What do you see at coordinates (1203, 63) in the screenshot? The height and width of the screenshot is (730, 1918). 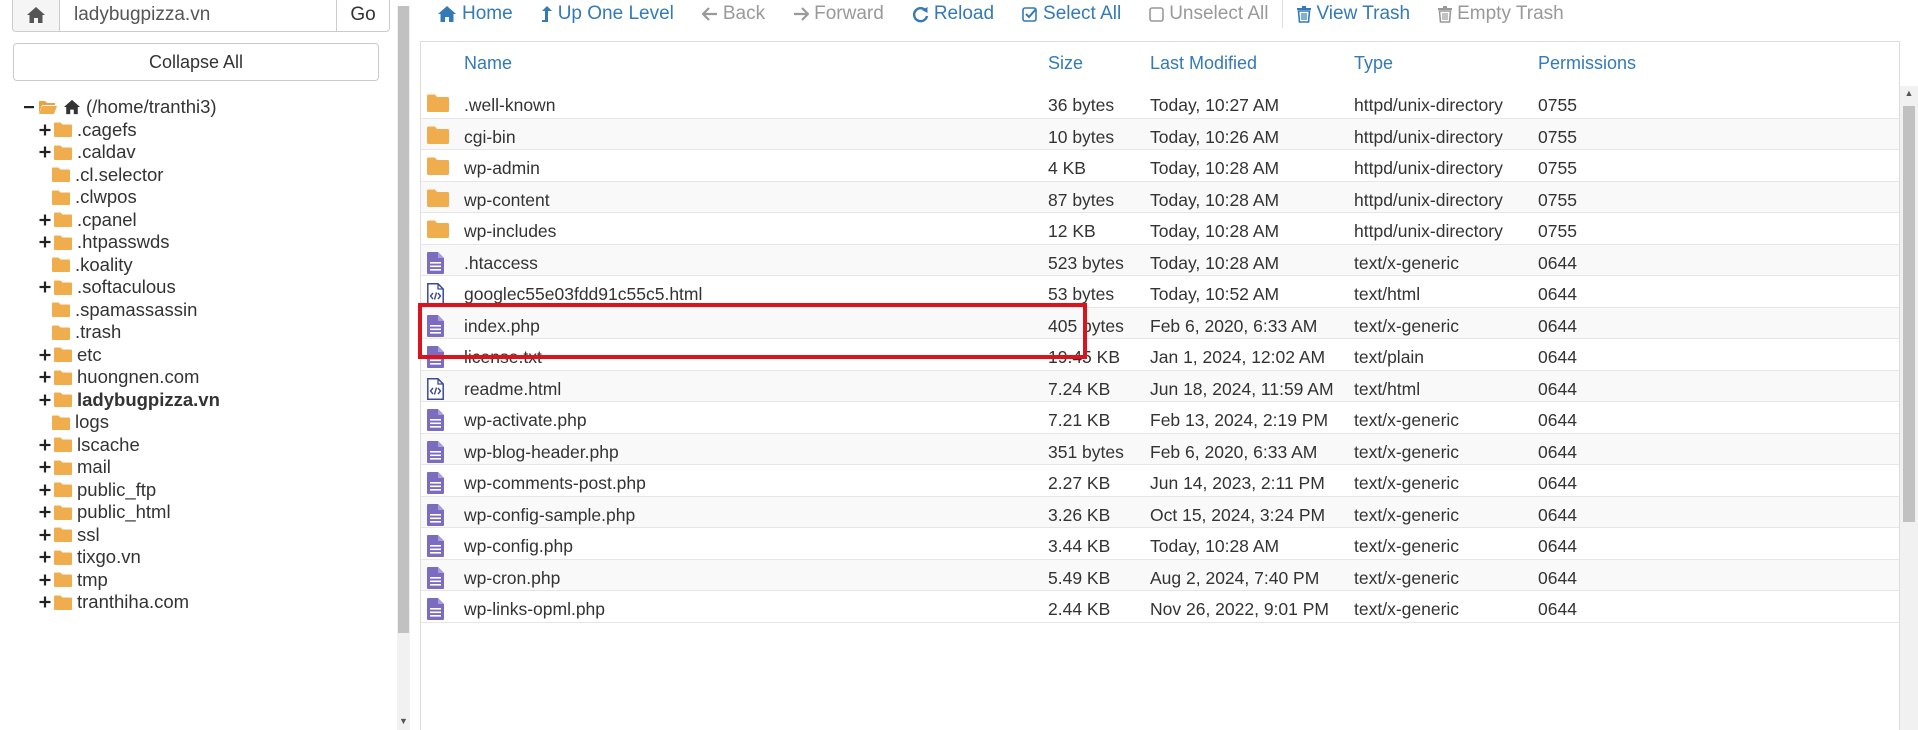 I see `column-header-last-modified: Last Modified` at bounding box center [1203, 63].